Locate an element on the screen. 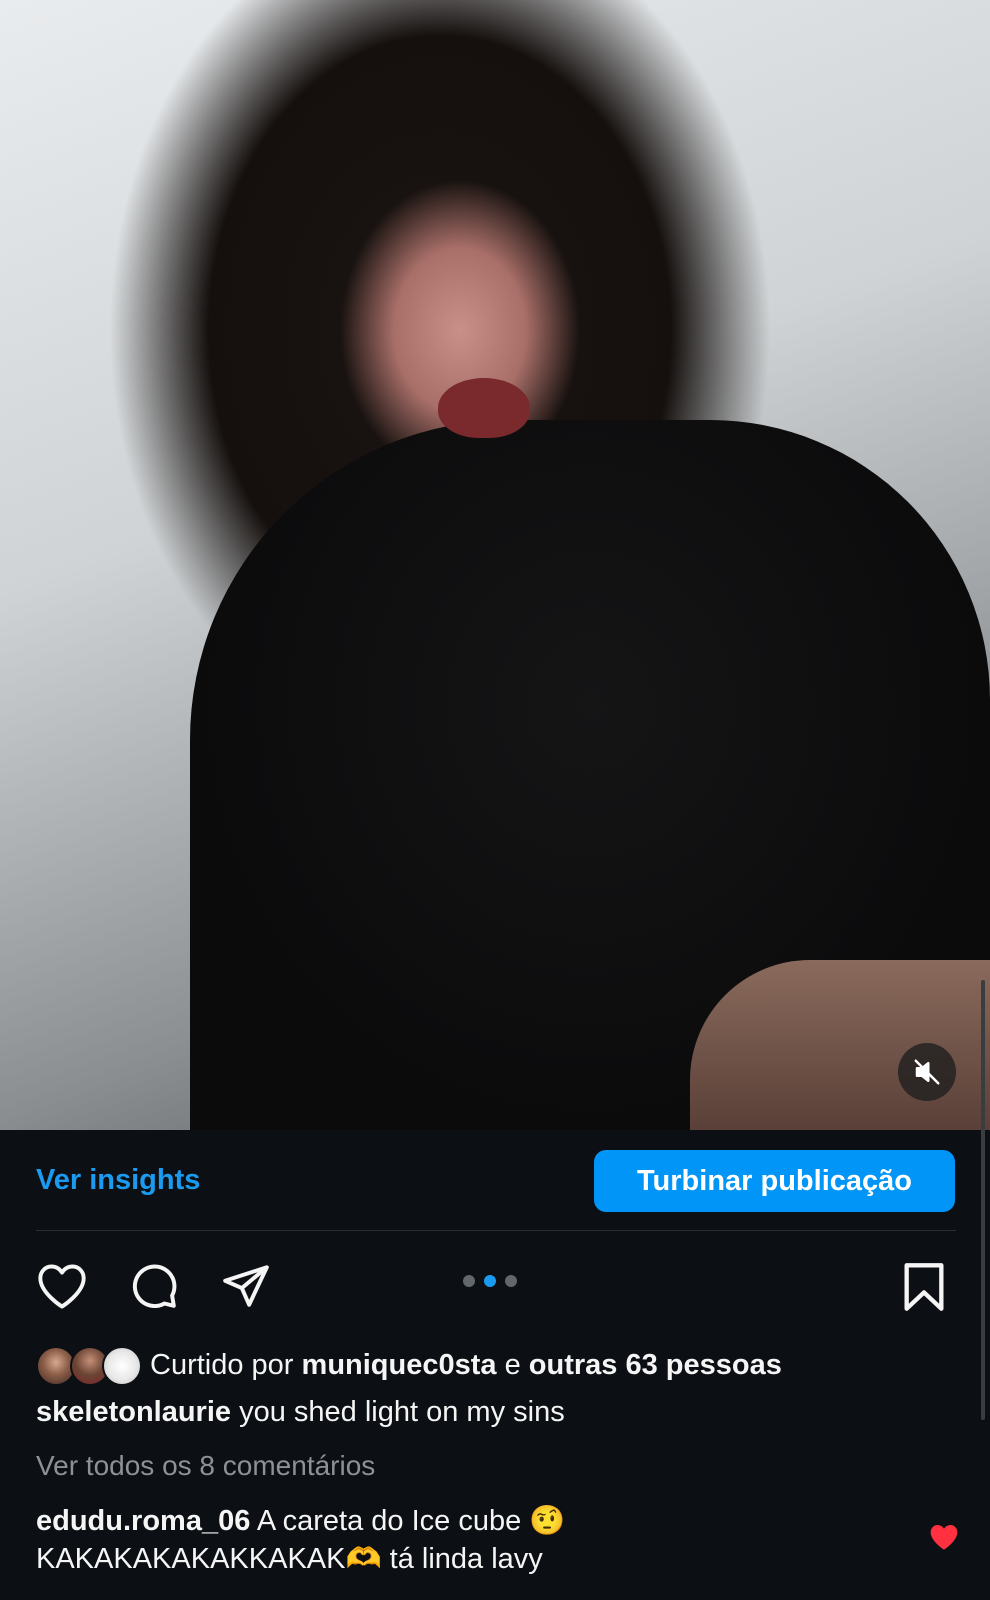 Image resolution: width=990 pixels, height=1600 pixels. comment-text-line2: KAKAKAKAKAKKAKAK🫶 tá linda lavy is located at coordinates (289, 1559).